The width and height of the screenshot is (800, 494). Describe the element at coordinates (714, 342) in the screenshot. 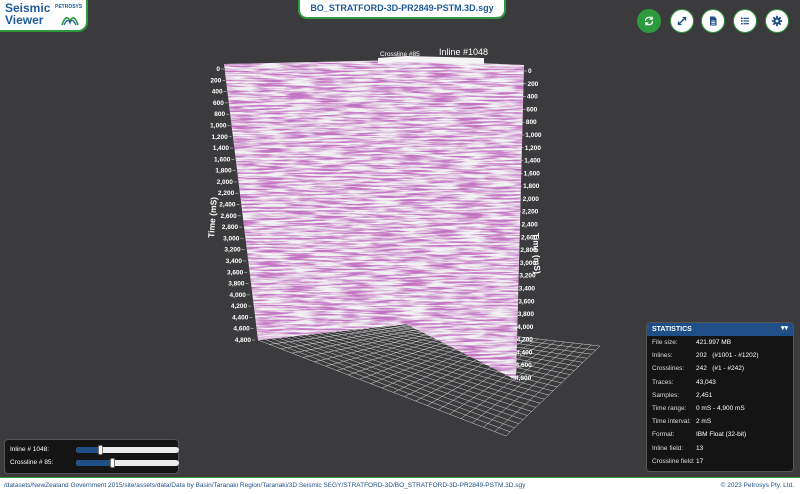

I see `stats-value: 421.997 MB` at that location.